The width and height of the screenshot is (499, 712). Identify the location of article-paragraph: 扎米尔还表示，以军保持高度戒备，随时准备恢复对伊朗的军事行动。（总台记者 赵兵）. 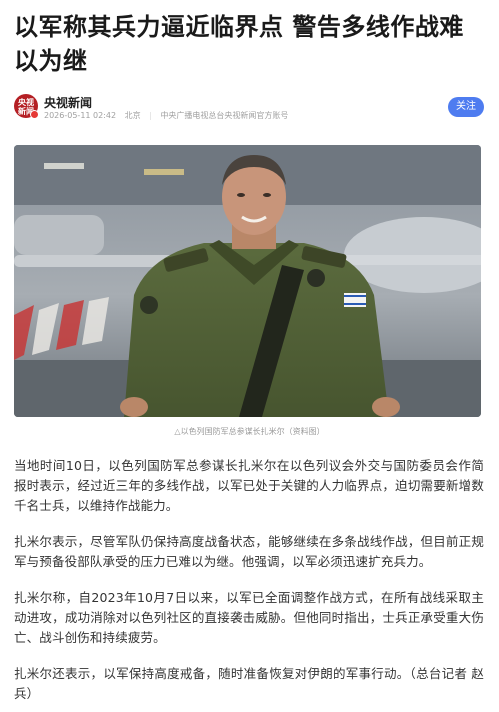
(249, 683).